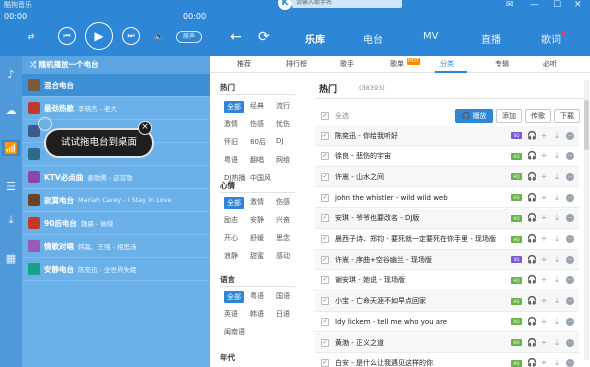  What do you see at coordinates (447, 260) in the screenshot?
I see `song-row: ✓ 许嵩 - 序曲+空谷幽兰 - 现场版 SQ 🎧 + ⤓ ···` at bounding box center [447, 260].